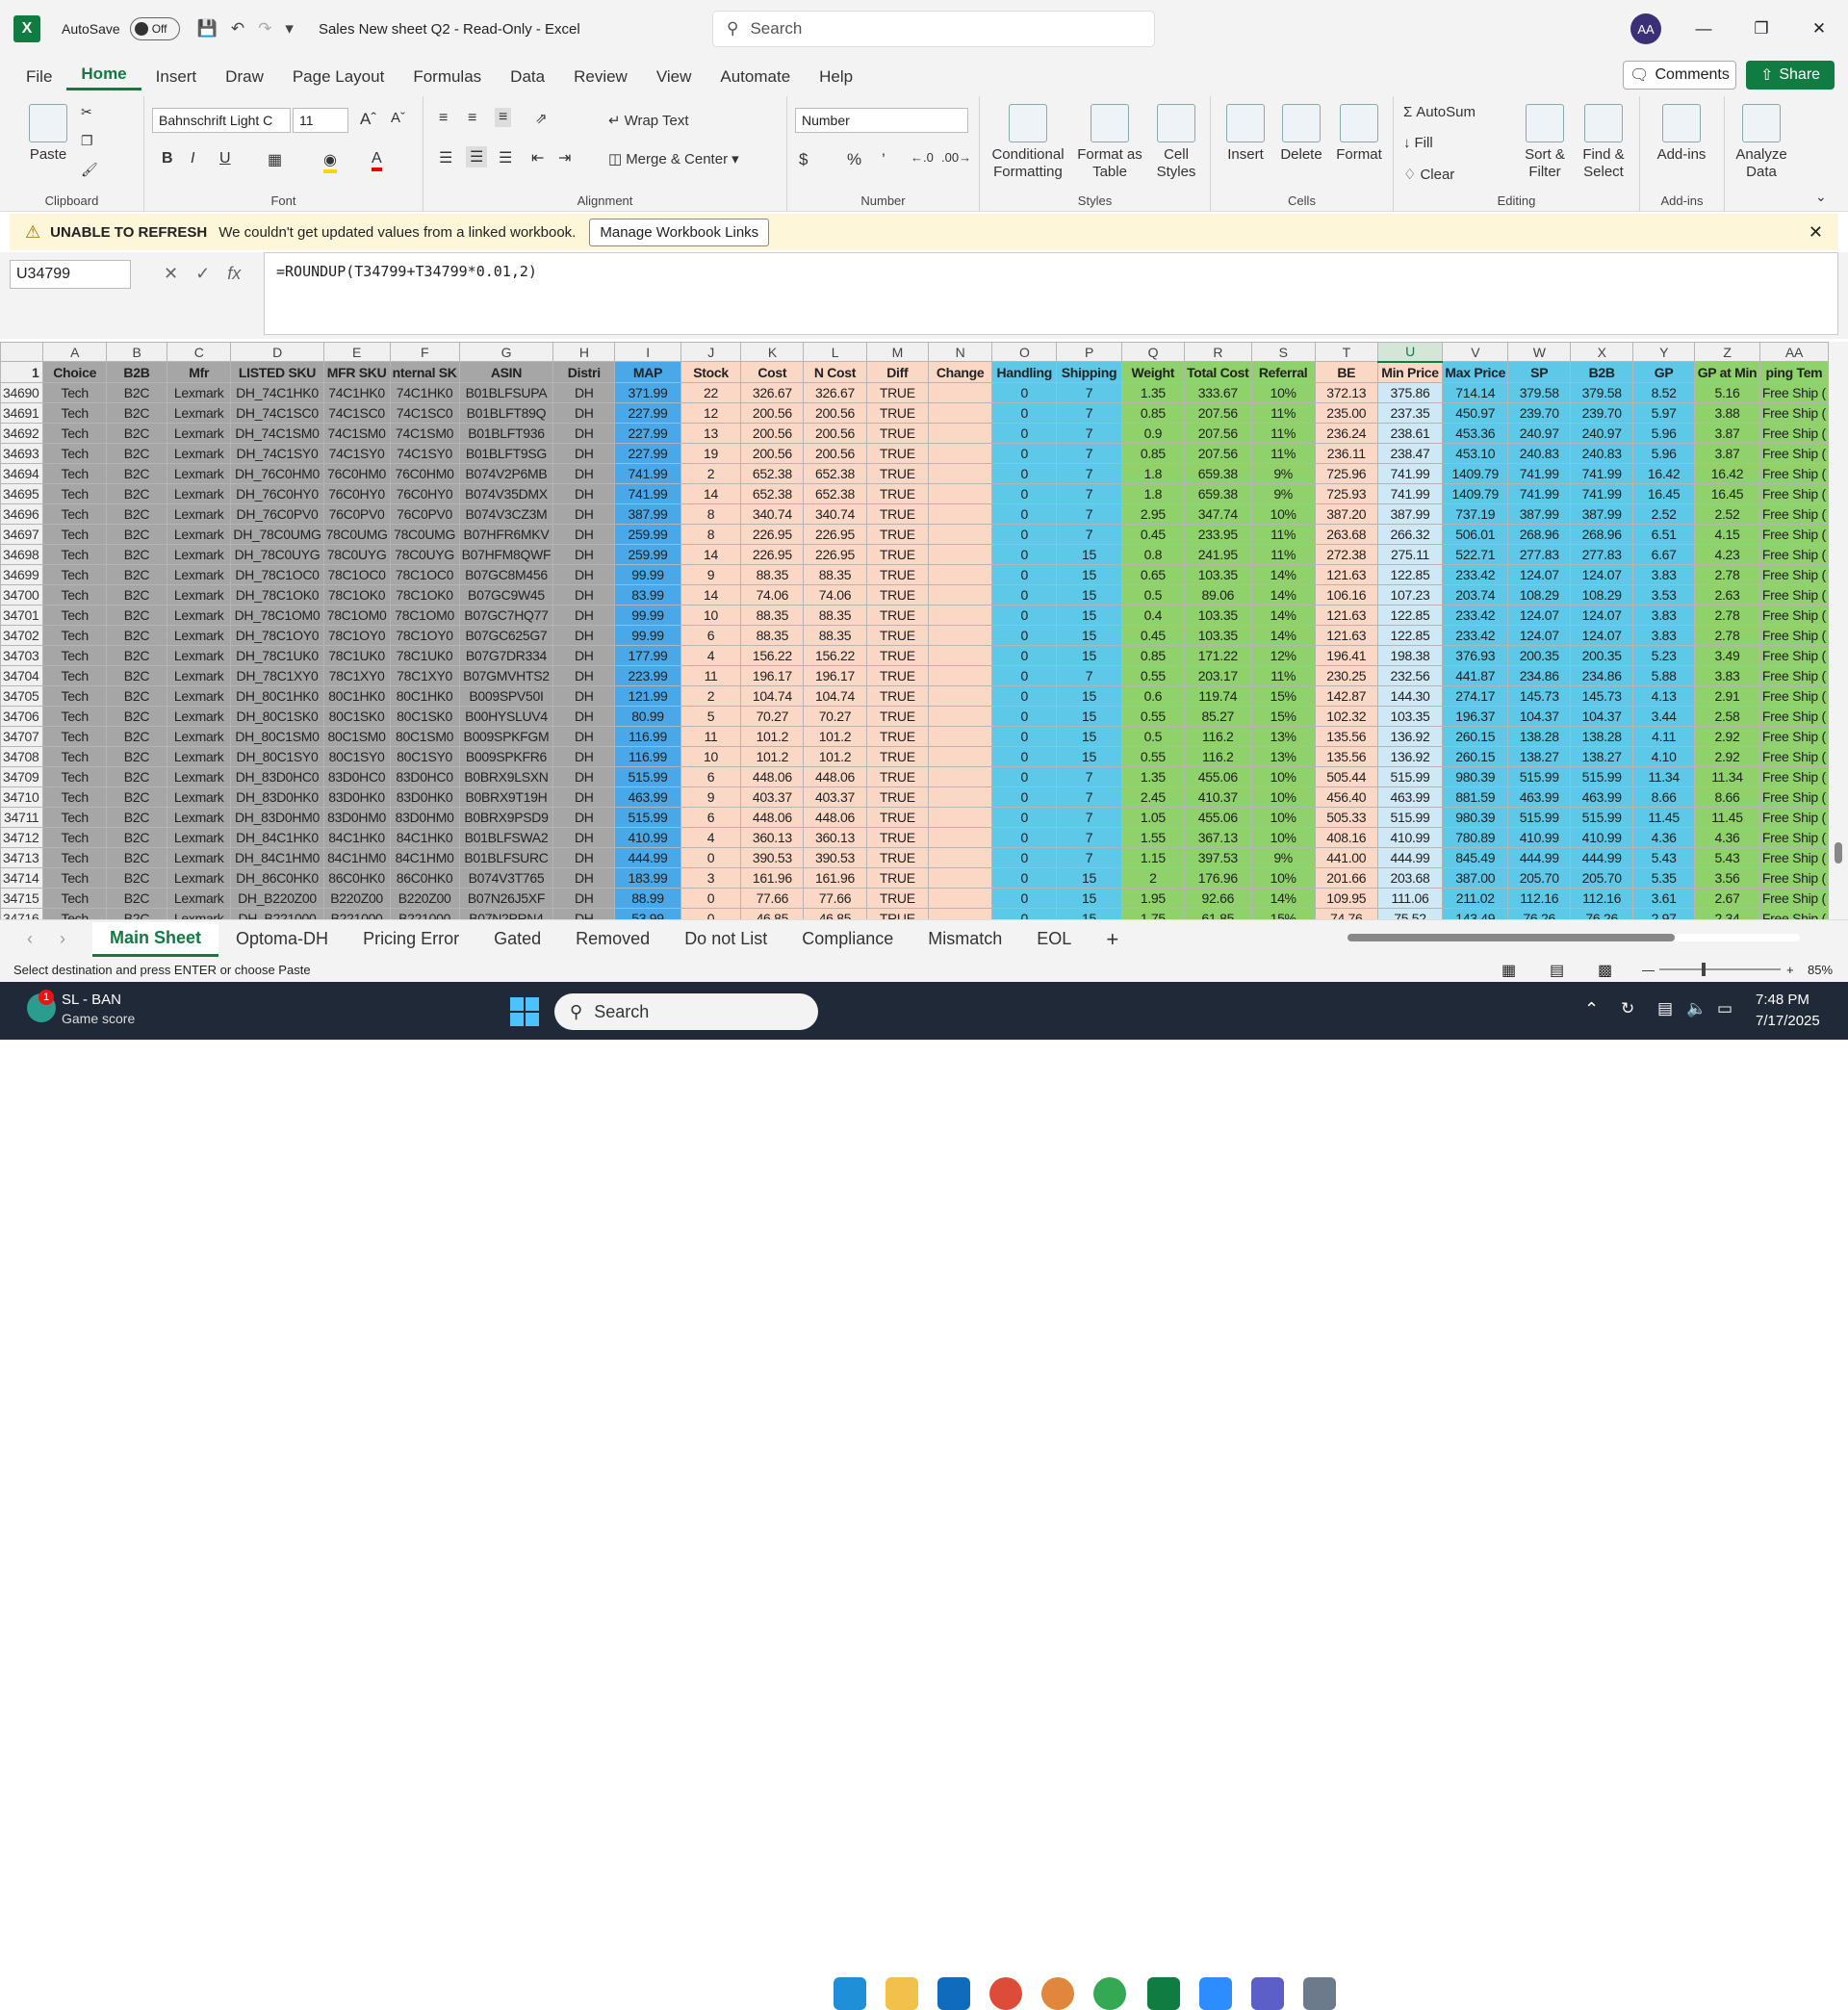 The width and height of the screenshot is (1848, 2010). Describe the element at coordinates (424, 878) in the screenshot. I see `table-cell: 86C0HK0` at that location.